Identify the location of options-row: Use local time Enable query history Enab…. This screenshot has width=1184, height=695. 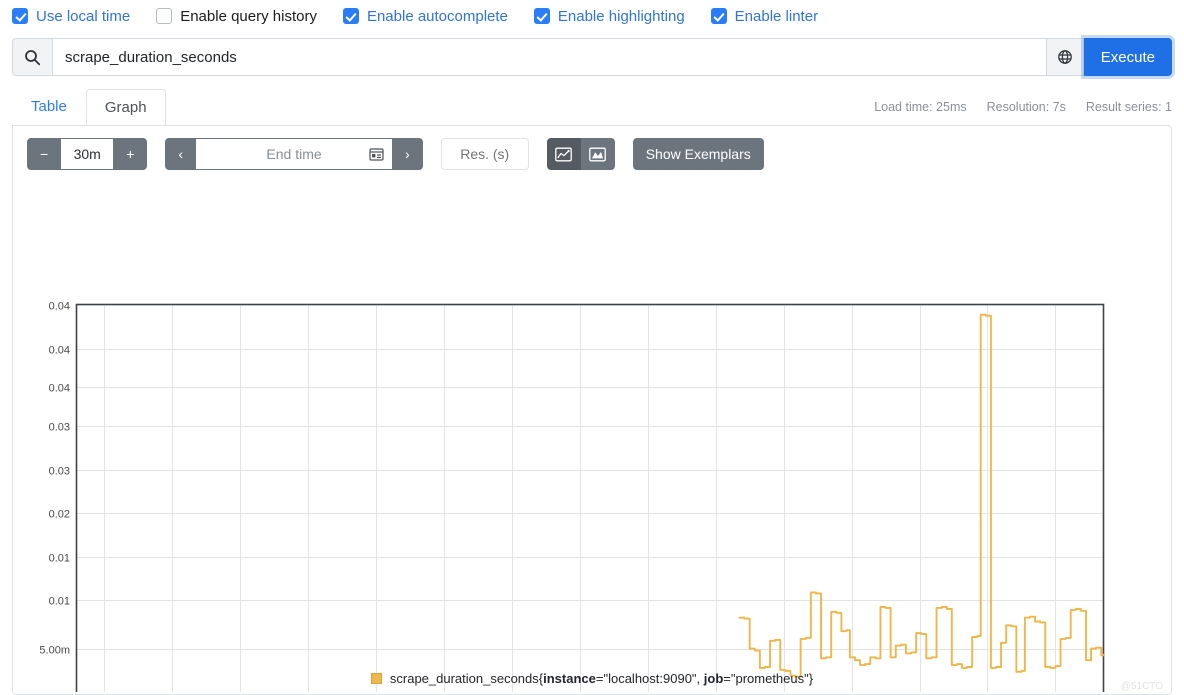
(592, 16).